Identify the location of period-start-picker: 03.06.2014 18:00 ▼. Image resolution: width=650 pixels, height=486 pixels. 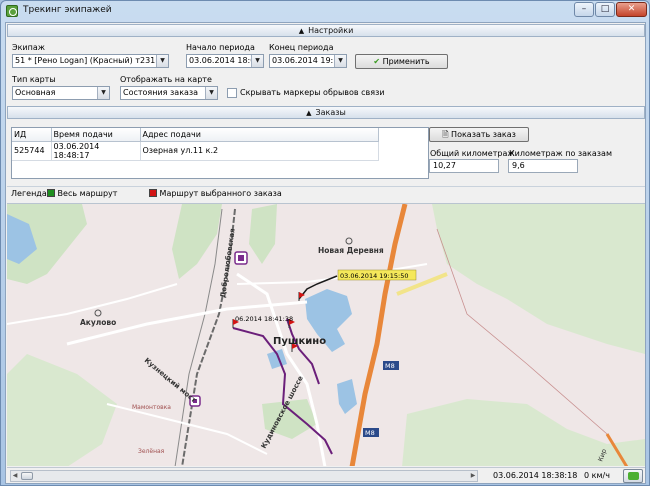
(225, 61).